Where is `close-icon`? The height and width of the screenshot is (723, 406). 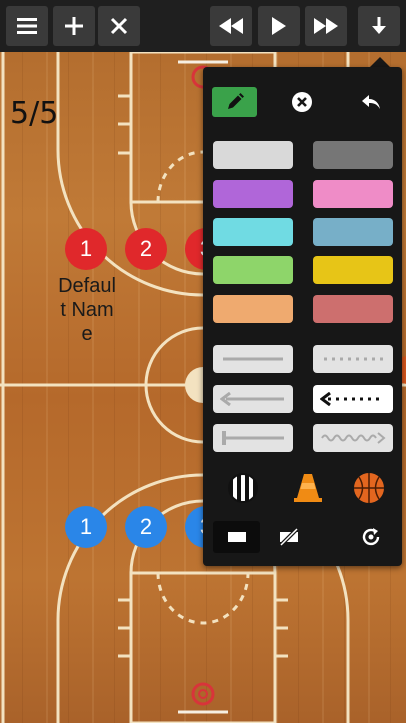
close-icon is located at coordinates (119, 26).